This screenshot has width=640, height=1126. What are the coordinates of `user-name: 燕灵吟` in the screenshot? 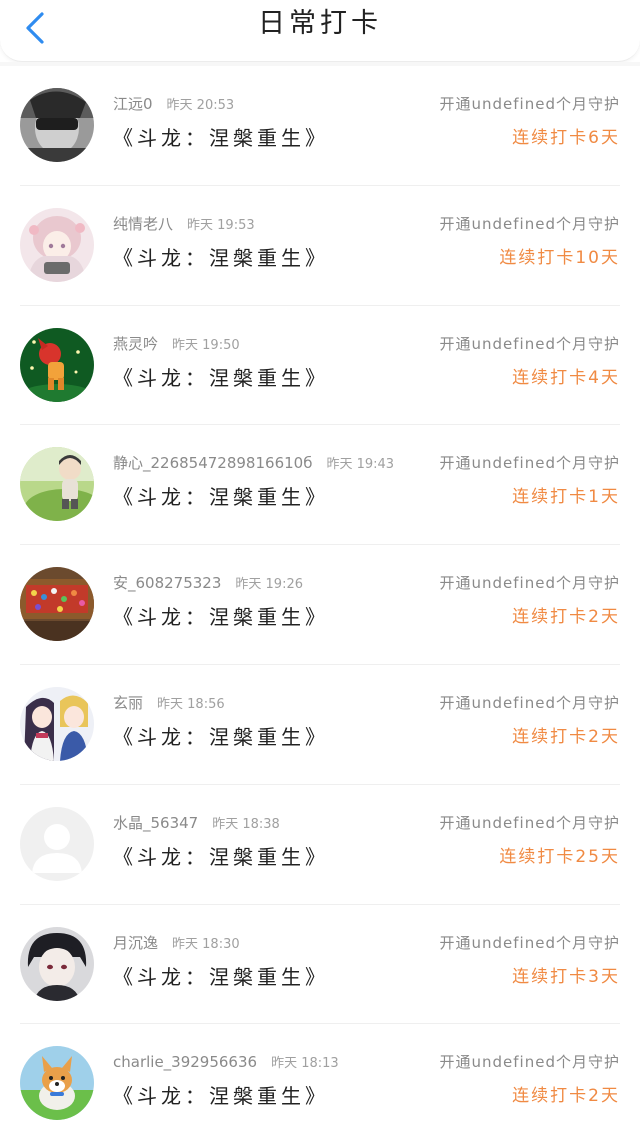 It's located at (135, 344).